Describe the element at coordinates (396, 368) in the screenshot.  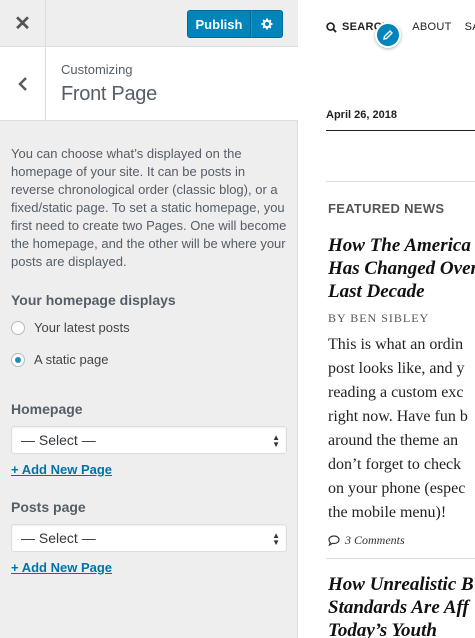
I see `excerpt-line: post looks like, and y` at that location.